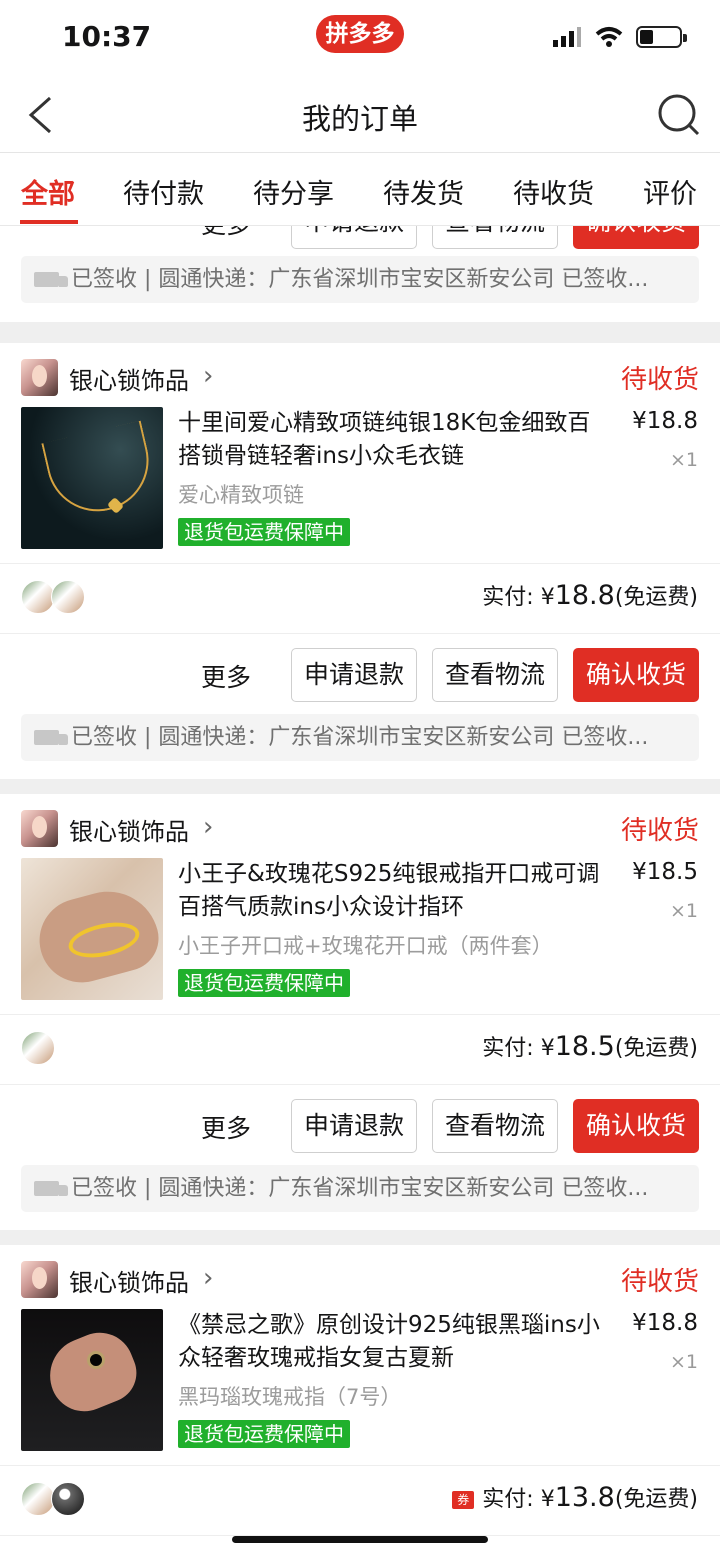 The width and height of the screenshot is (720, 1558). I want to click on tab-pending-payment: 待付款, so click(163, 191).